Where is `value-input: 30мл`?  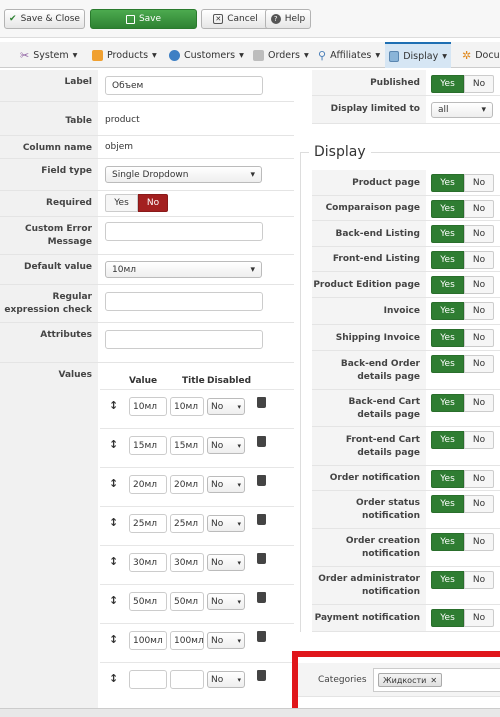 value-input: 30мл is located at coordinates (148, 562).